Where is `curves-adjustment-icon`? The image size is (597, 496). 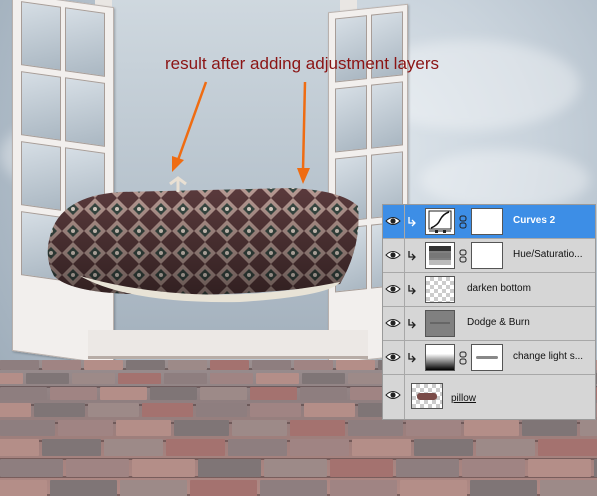
curves-adjustment-icon is located at coordinates (440, 221).